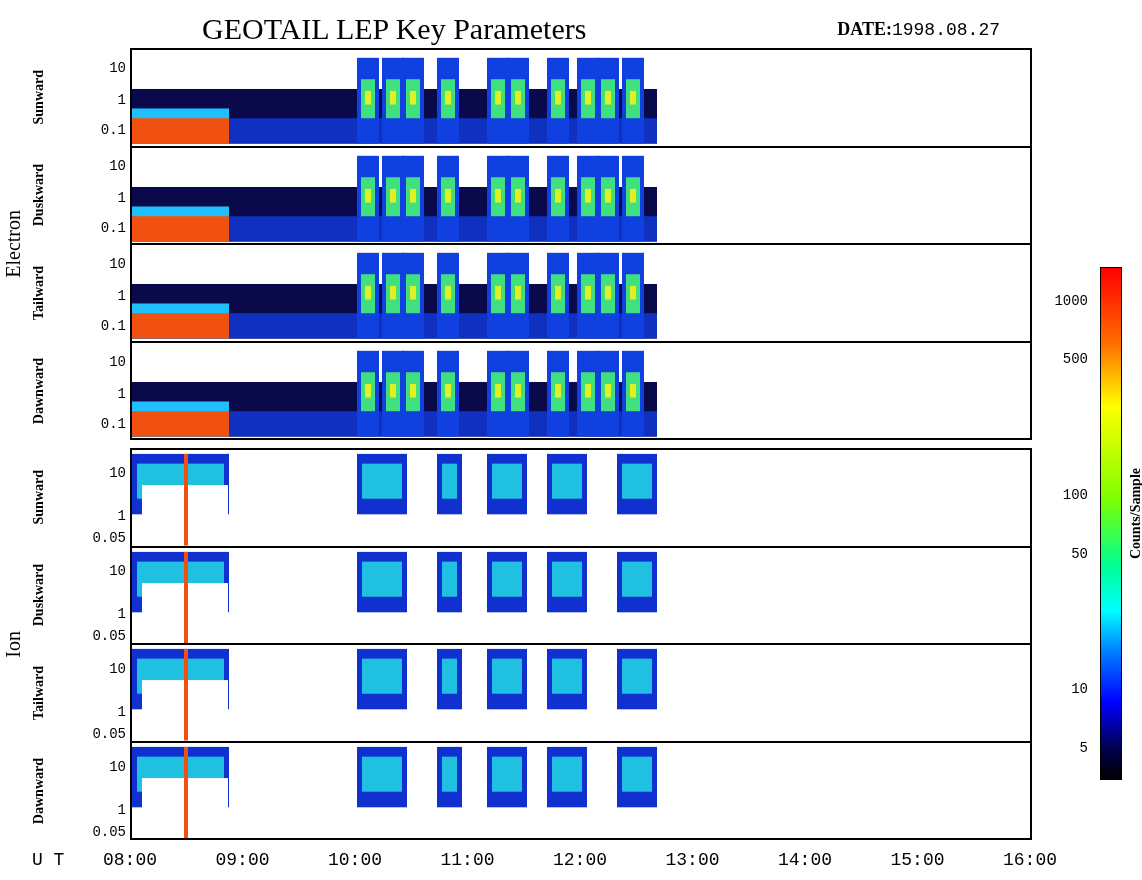 The width and height of the screenshot is (1142, 880). What do you see at coordinates (242, 860) in the screenshot?
I see `x-tick-label: 09:00` at bounding box center [242, 860].